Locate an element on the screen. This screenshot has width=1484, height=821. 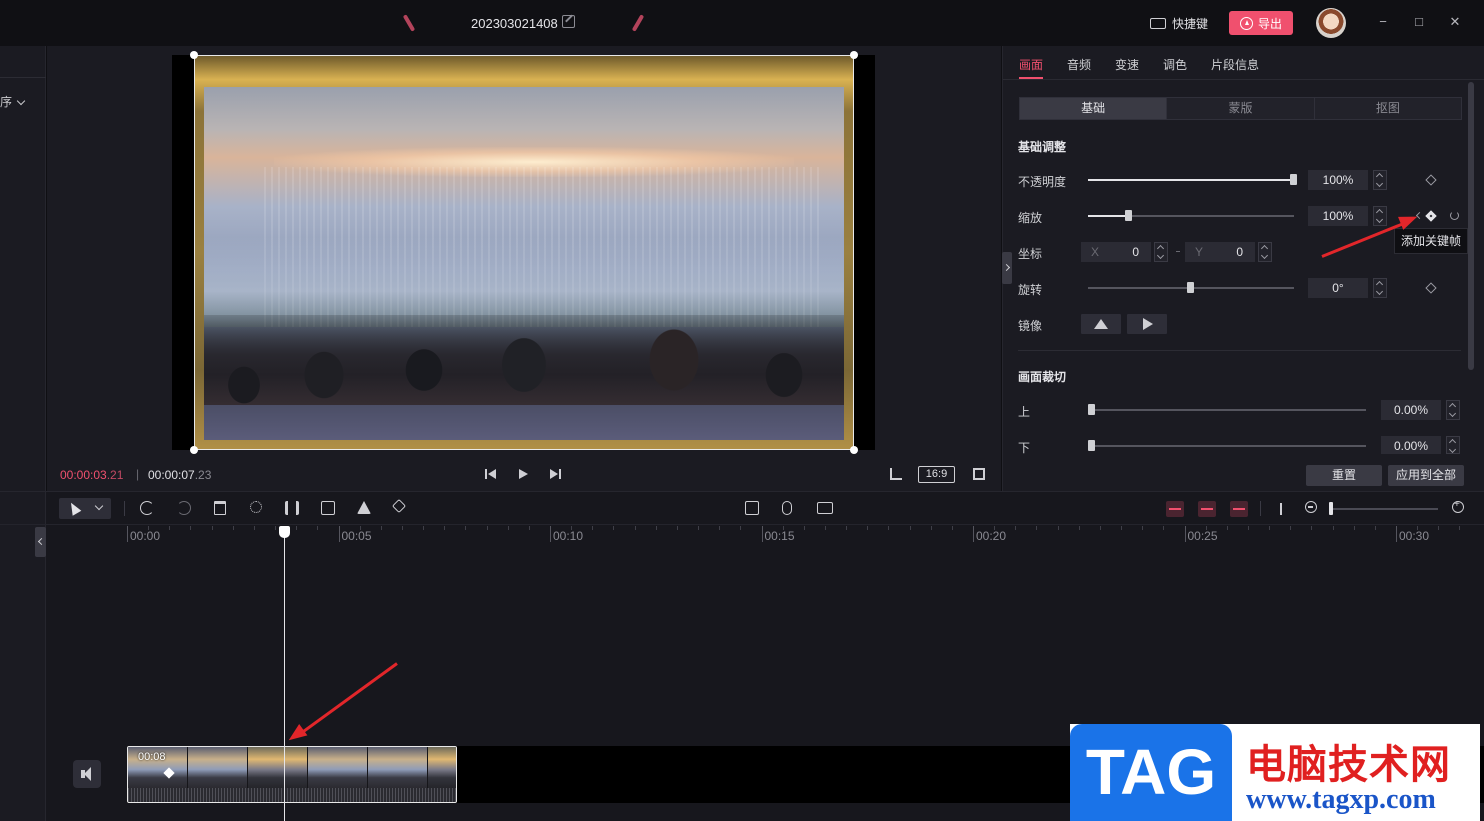
rotation-slider-thumb is located at coordinates (1190, 287).